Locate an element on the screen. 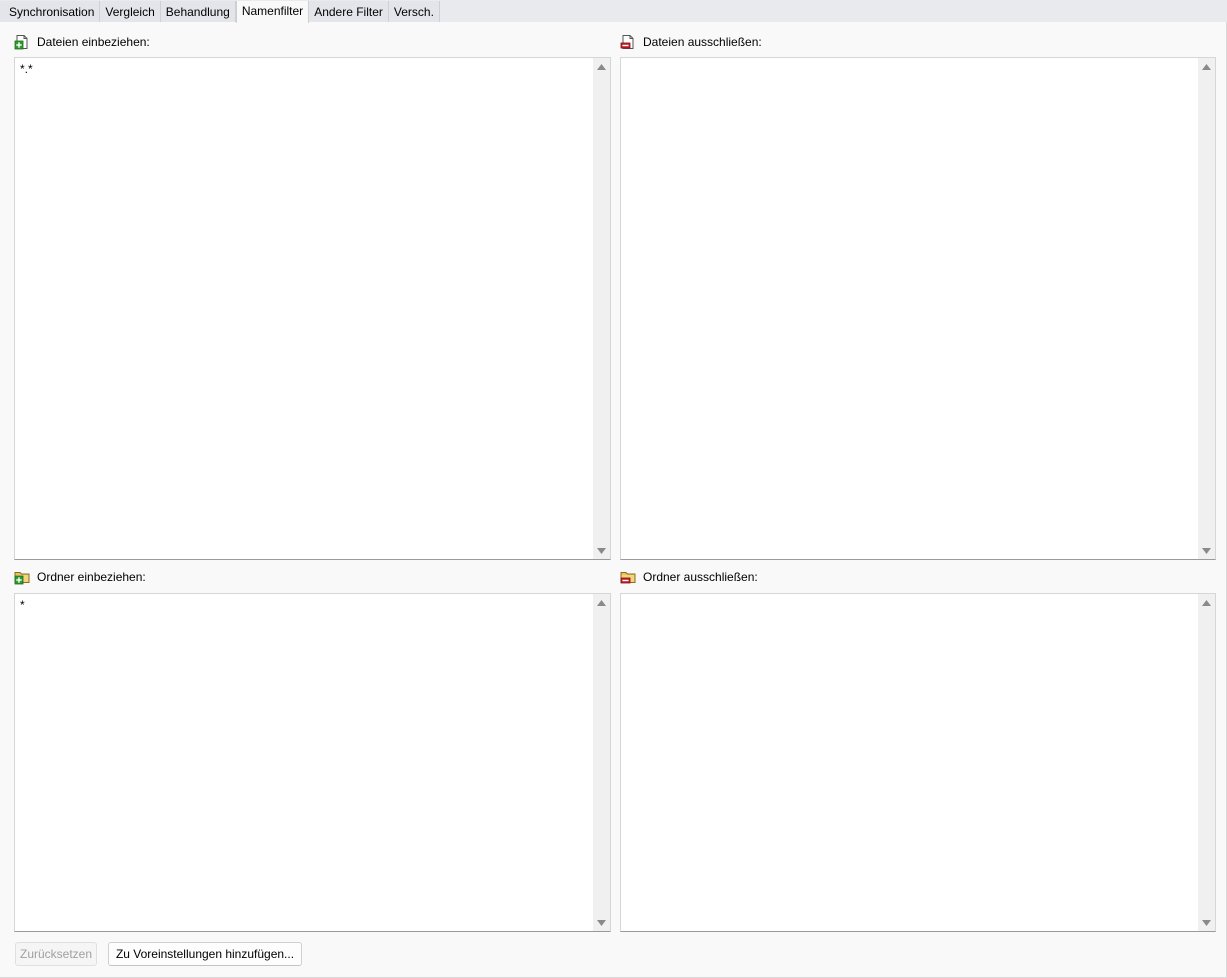  file-include-icon is located at coordinates (22, 42).